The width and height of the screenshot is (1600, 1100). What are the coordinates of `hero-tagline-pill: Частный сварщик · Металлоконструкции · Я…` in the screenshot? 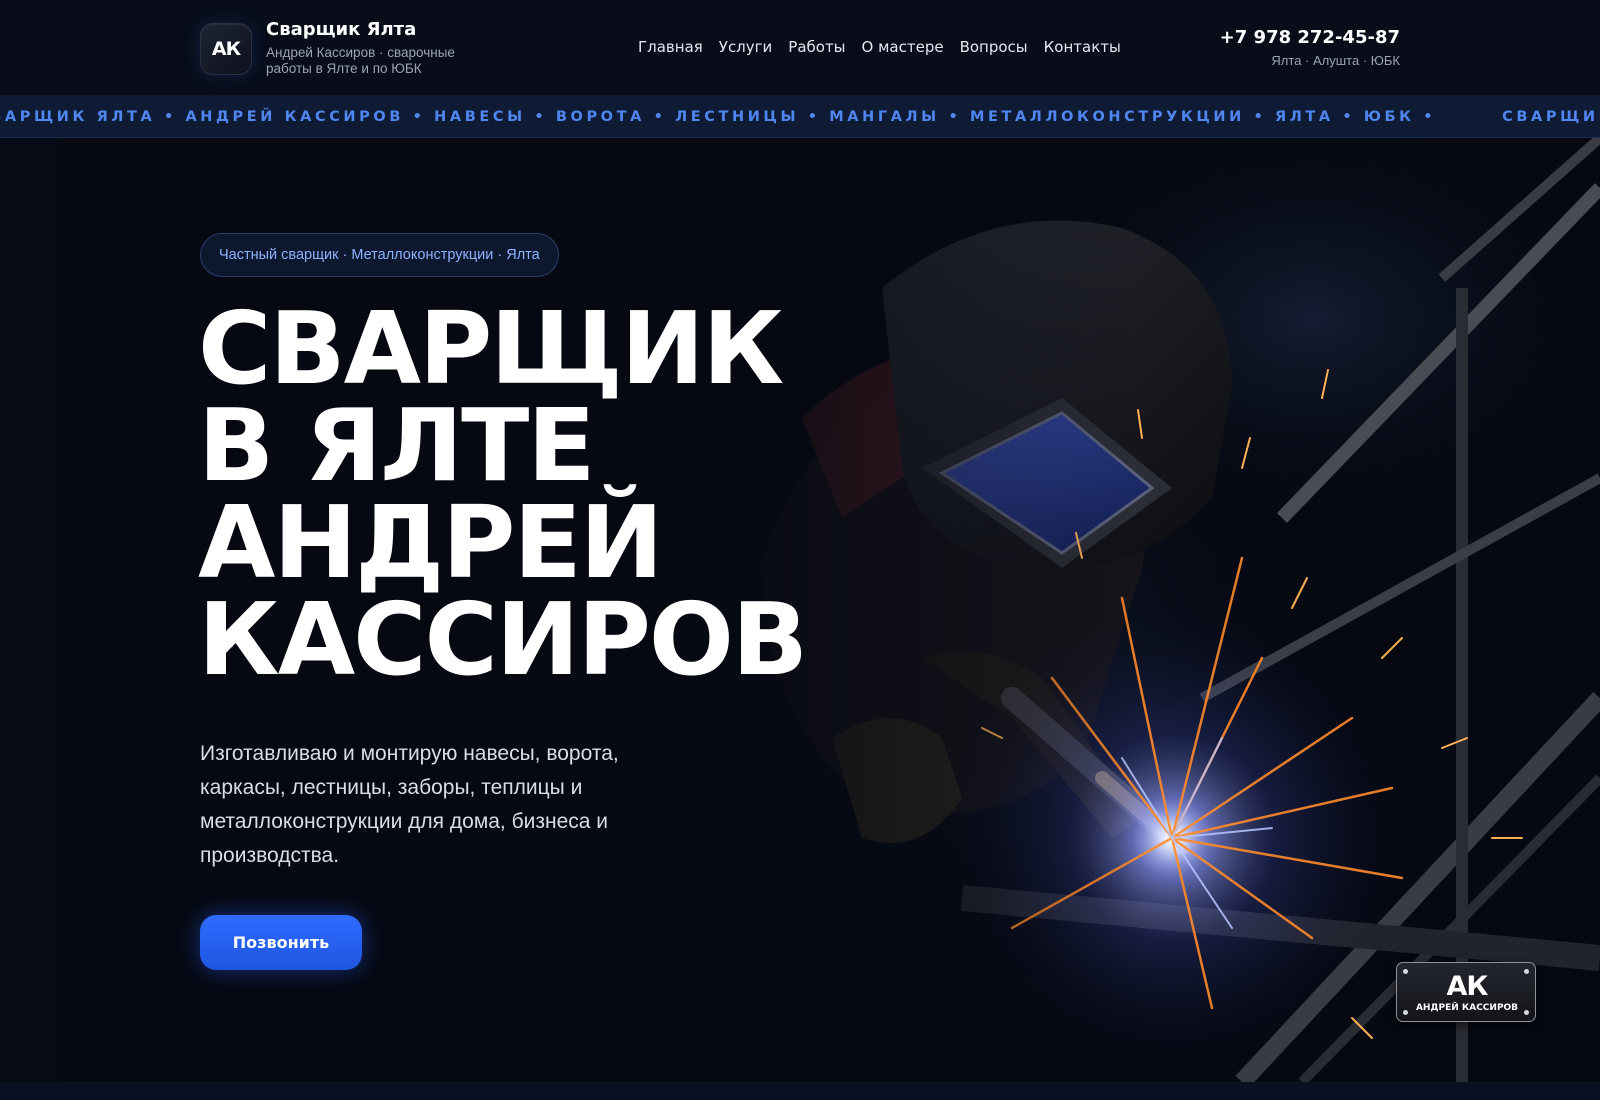 It's located at (379, 255).